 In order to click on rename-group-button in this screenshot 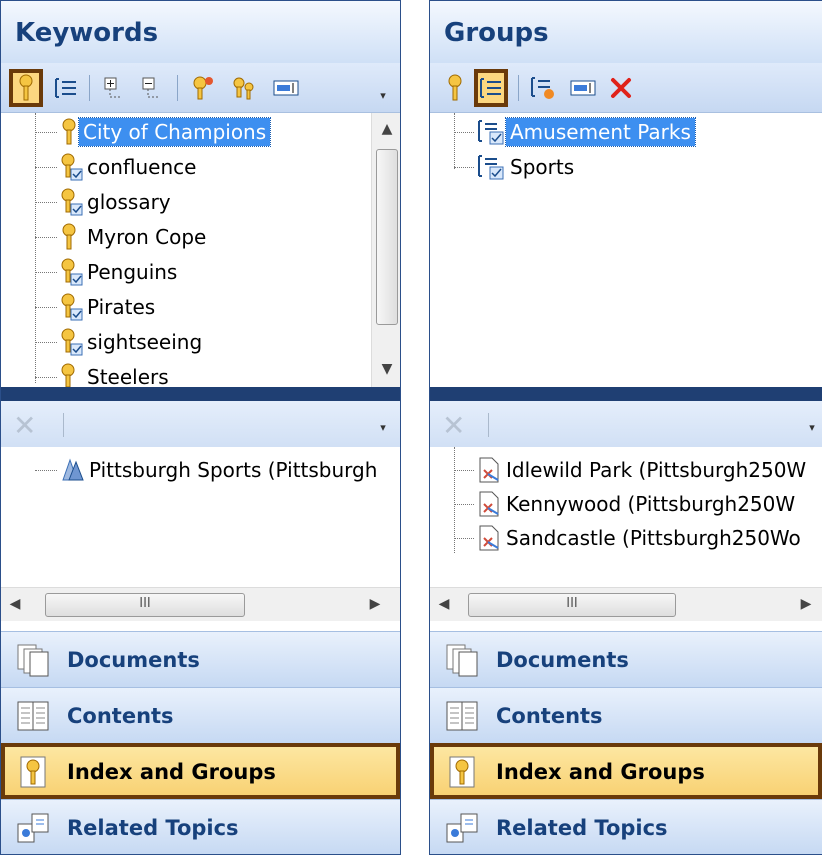, I will do `click(583, 88)`.